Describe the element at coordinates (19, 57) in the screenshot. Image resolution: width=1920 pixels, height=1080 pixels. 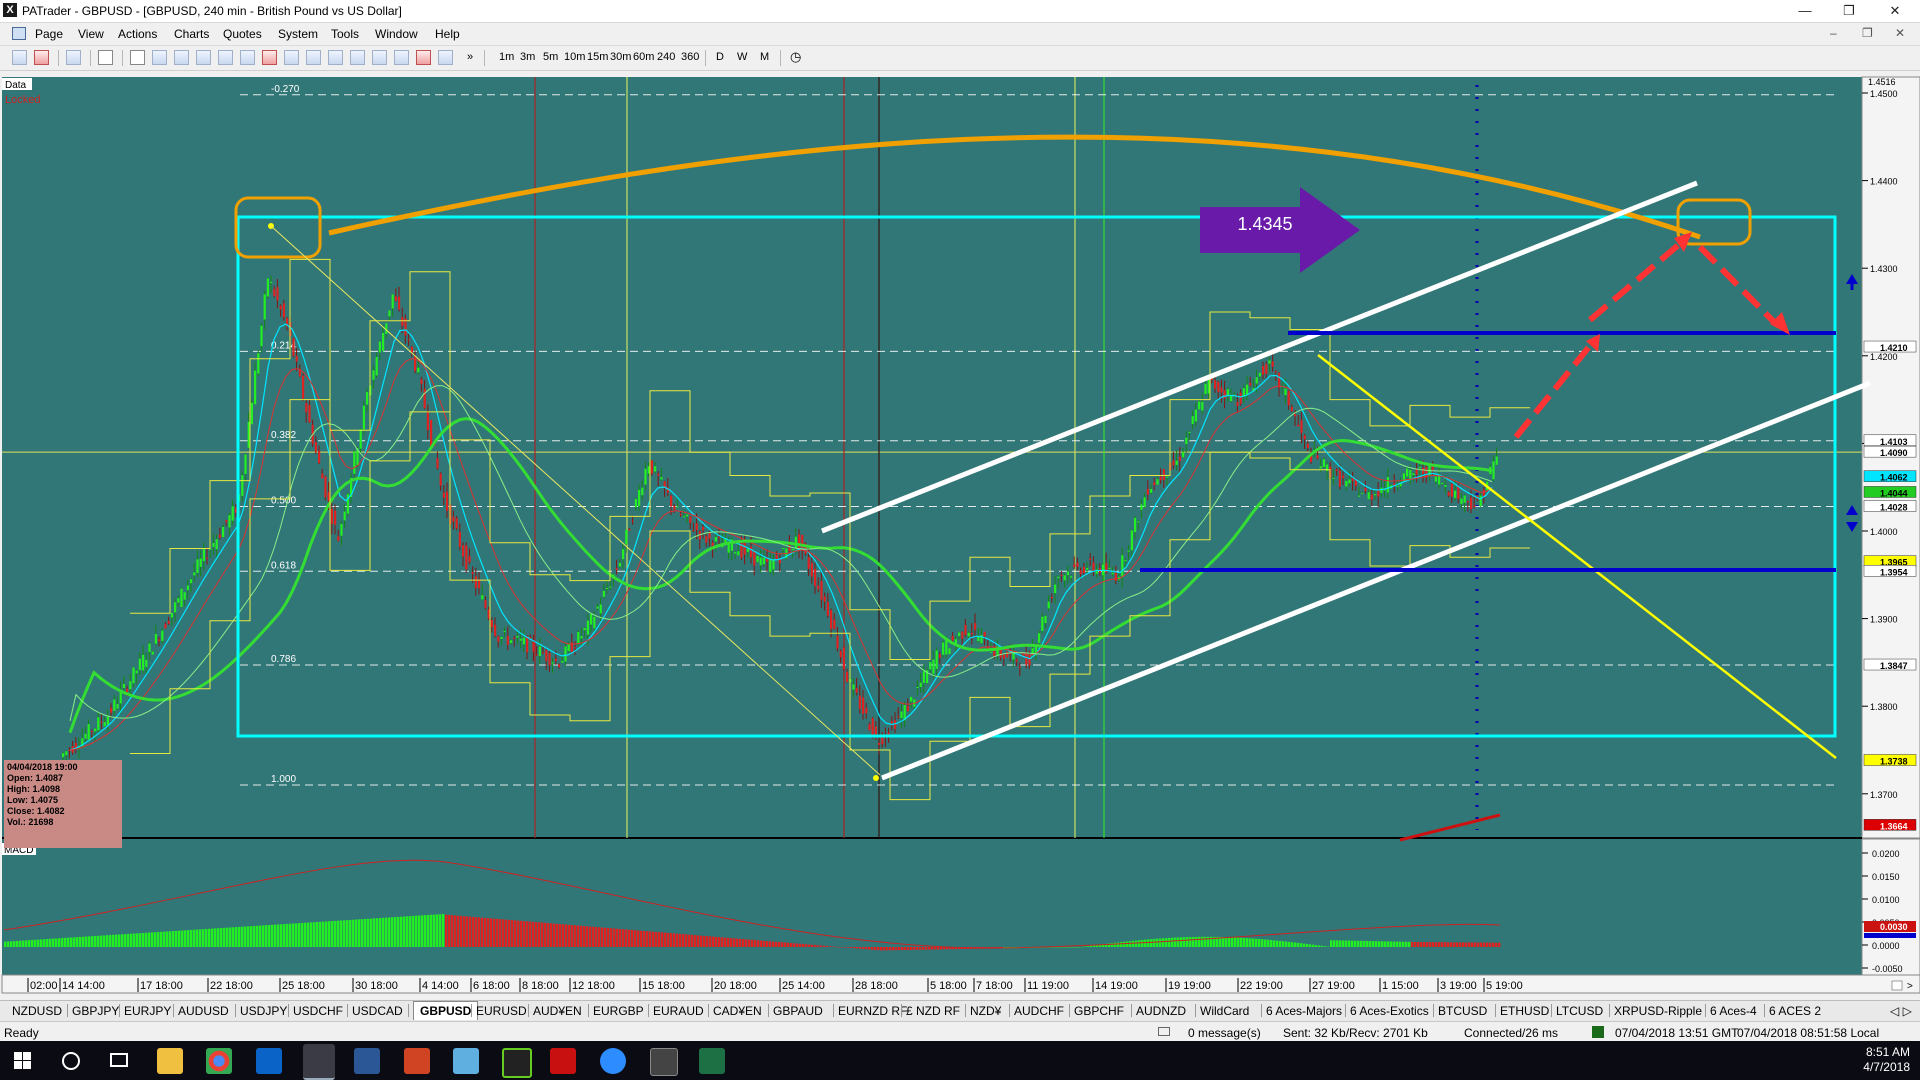
I see `trade-icon` at that location.